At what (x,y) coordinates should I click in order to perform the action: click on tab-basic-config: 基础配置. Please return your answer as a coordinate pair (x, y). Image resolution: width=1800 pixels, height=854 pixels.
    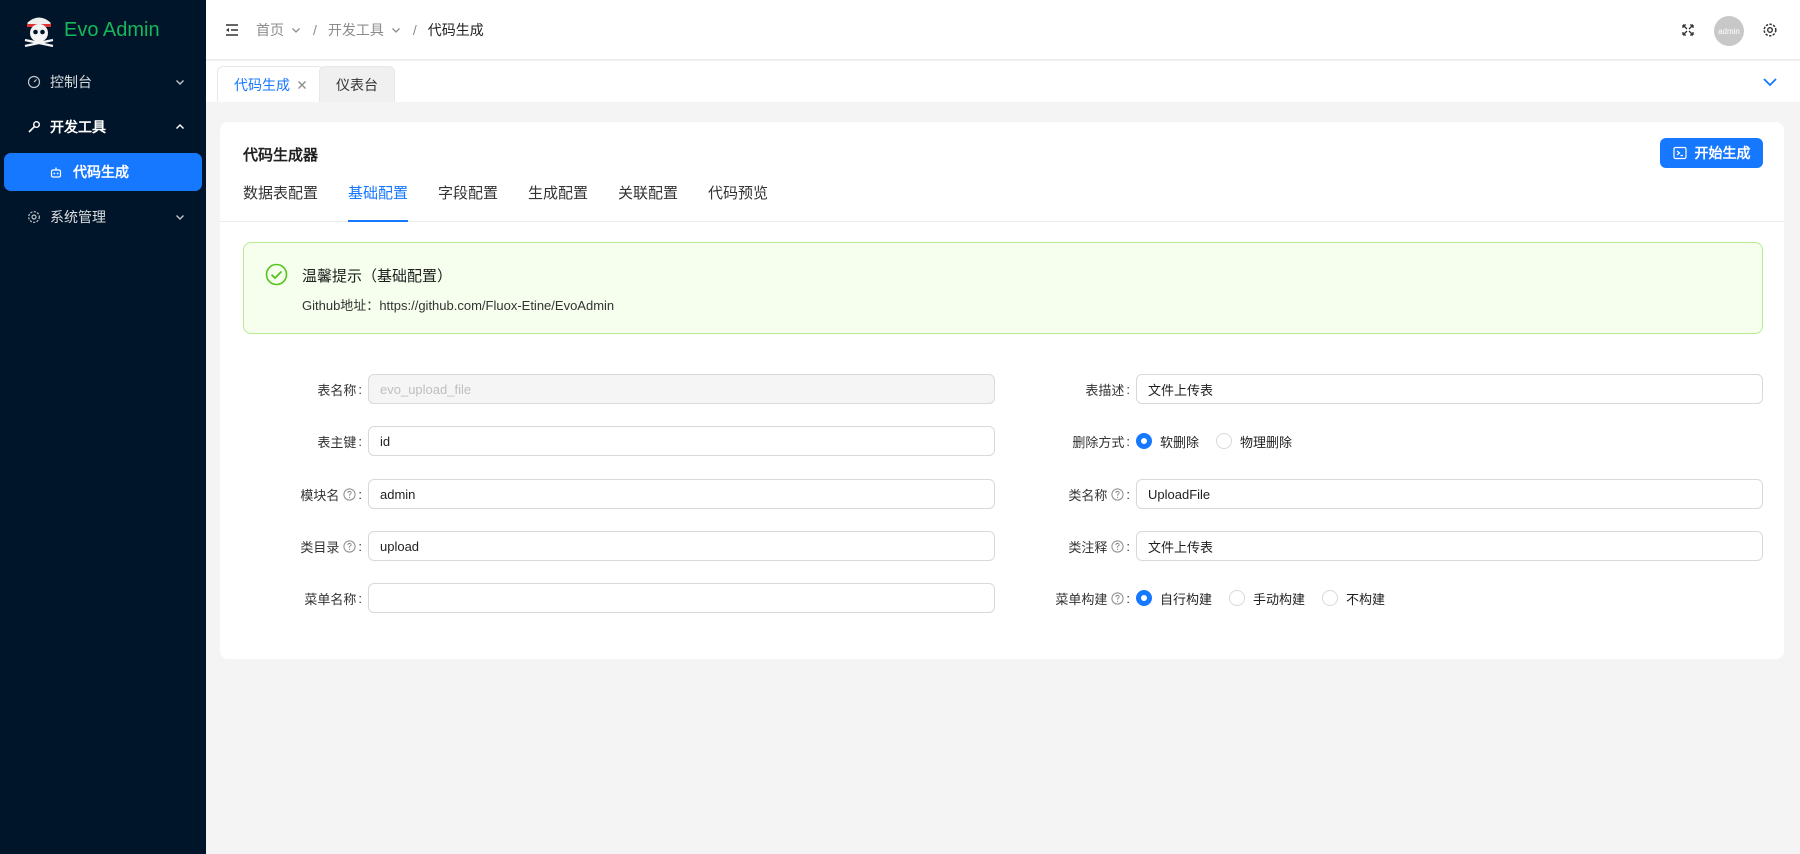
    Looking at the image, I should click on (378, 198).